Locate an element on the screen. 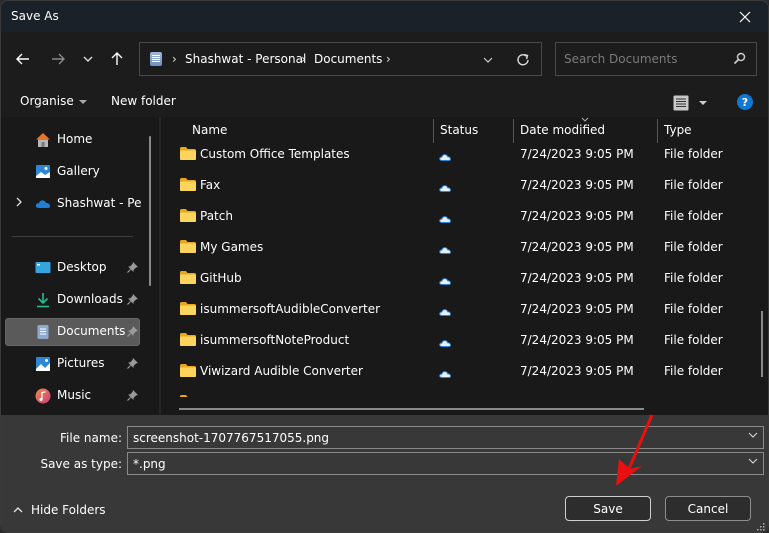  file-row: Fax 7/24/2023 9:05 PM File folder is located at coordinates (456, 185).